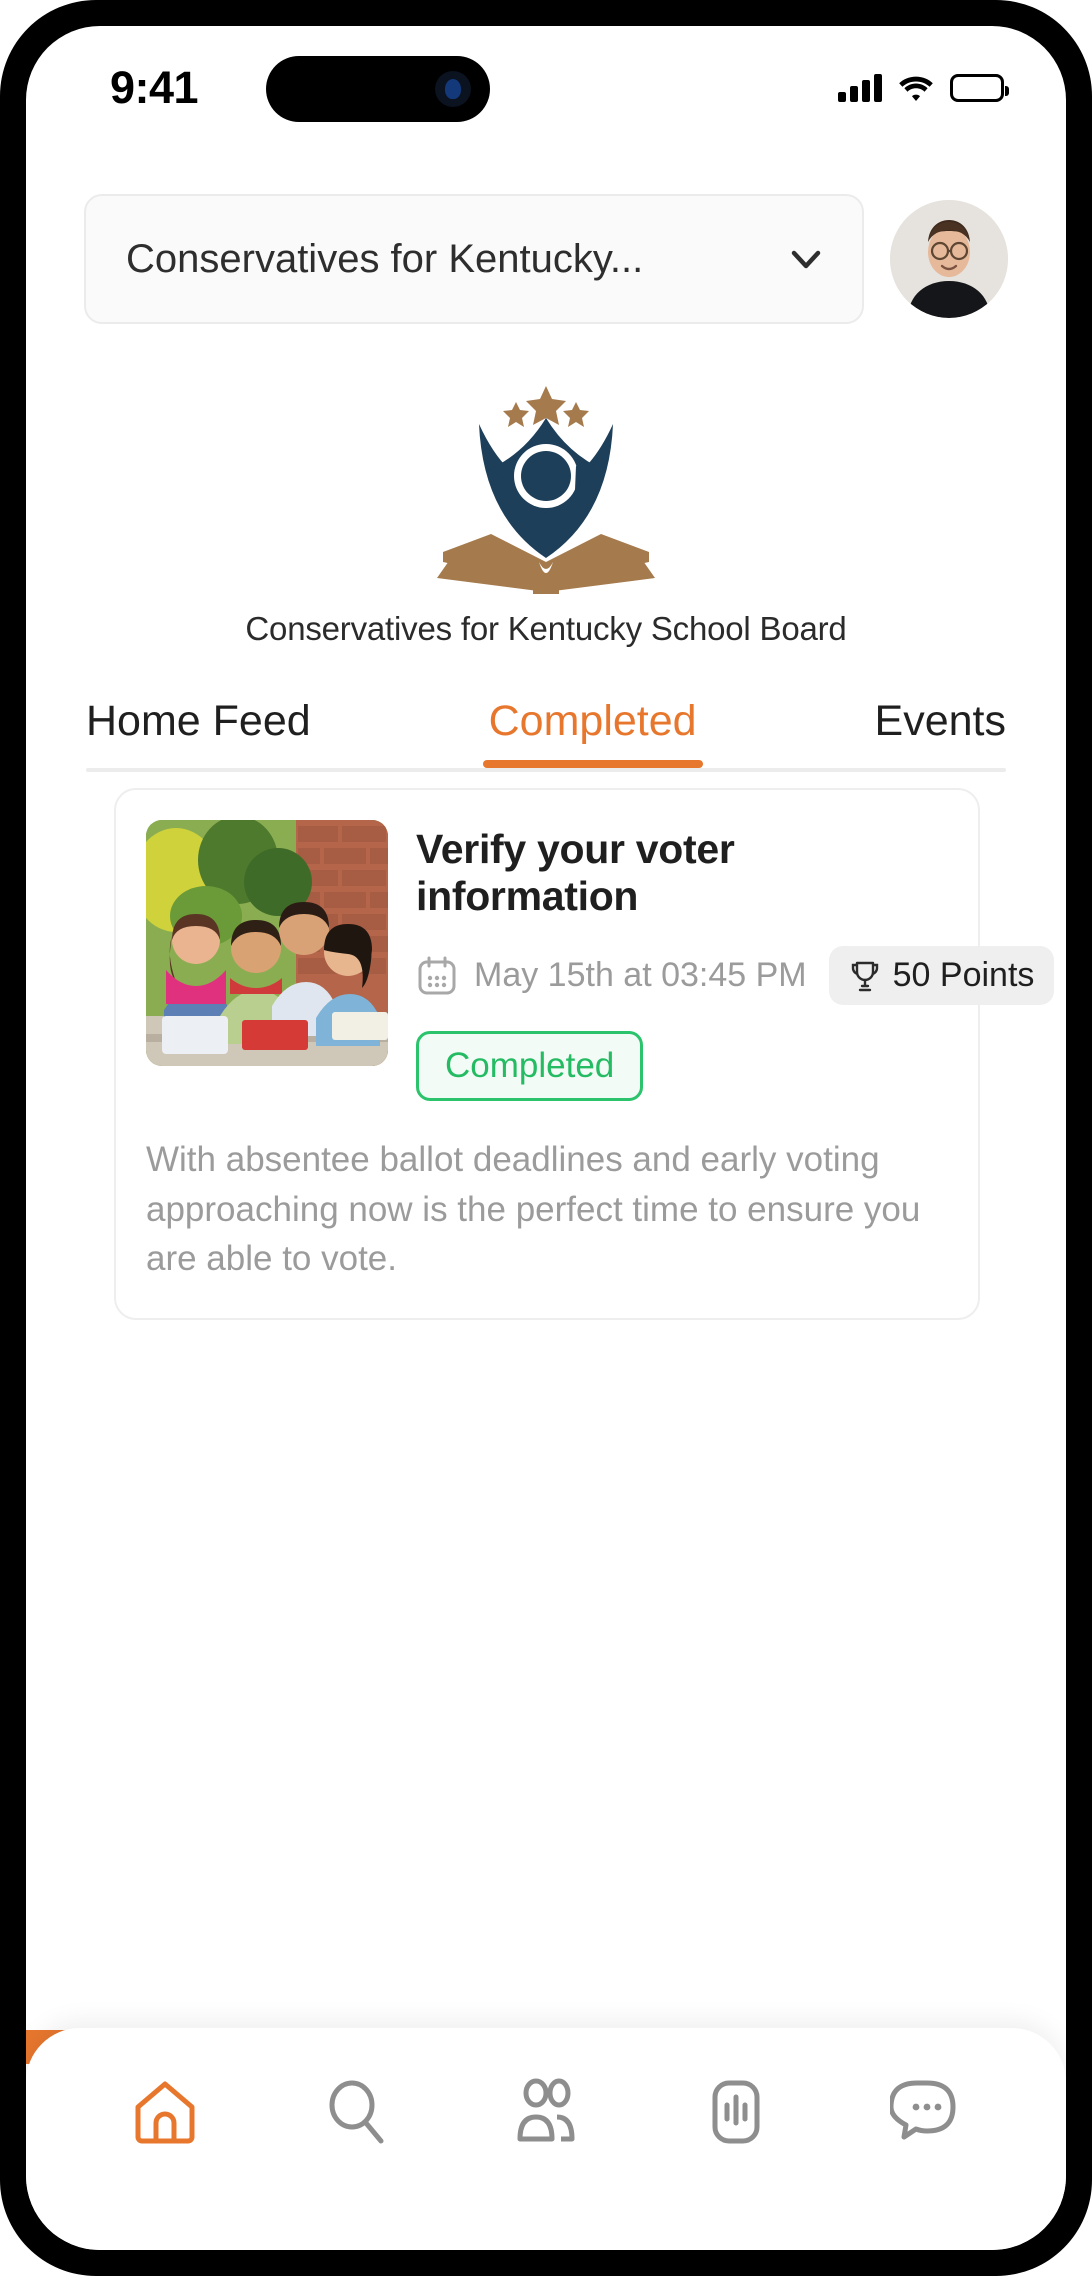 The image size is (1092, 2276). I want to click on chart-icon, so click(736, 2112).